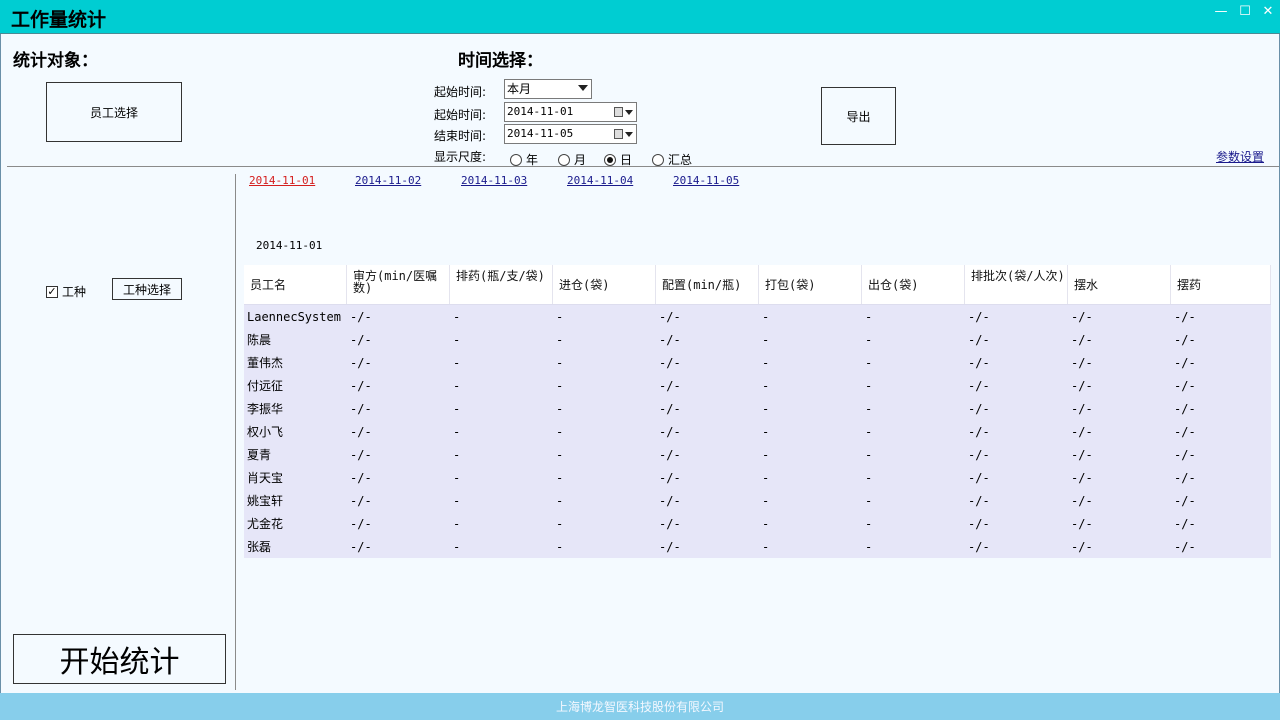 The width and height of the screenshot is (1280, 720). I want to click on employee-name-cell: 陈晨, so click(259, 340).